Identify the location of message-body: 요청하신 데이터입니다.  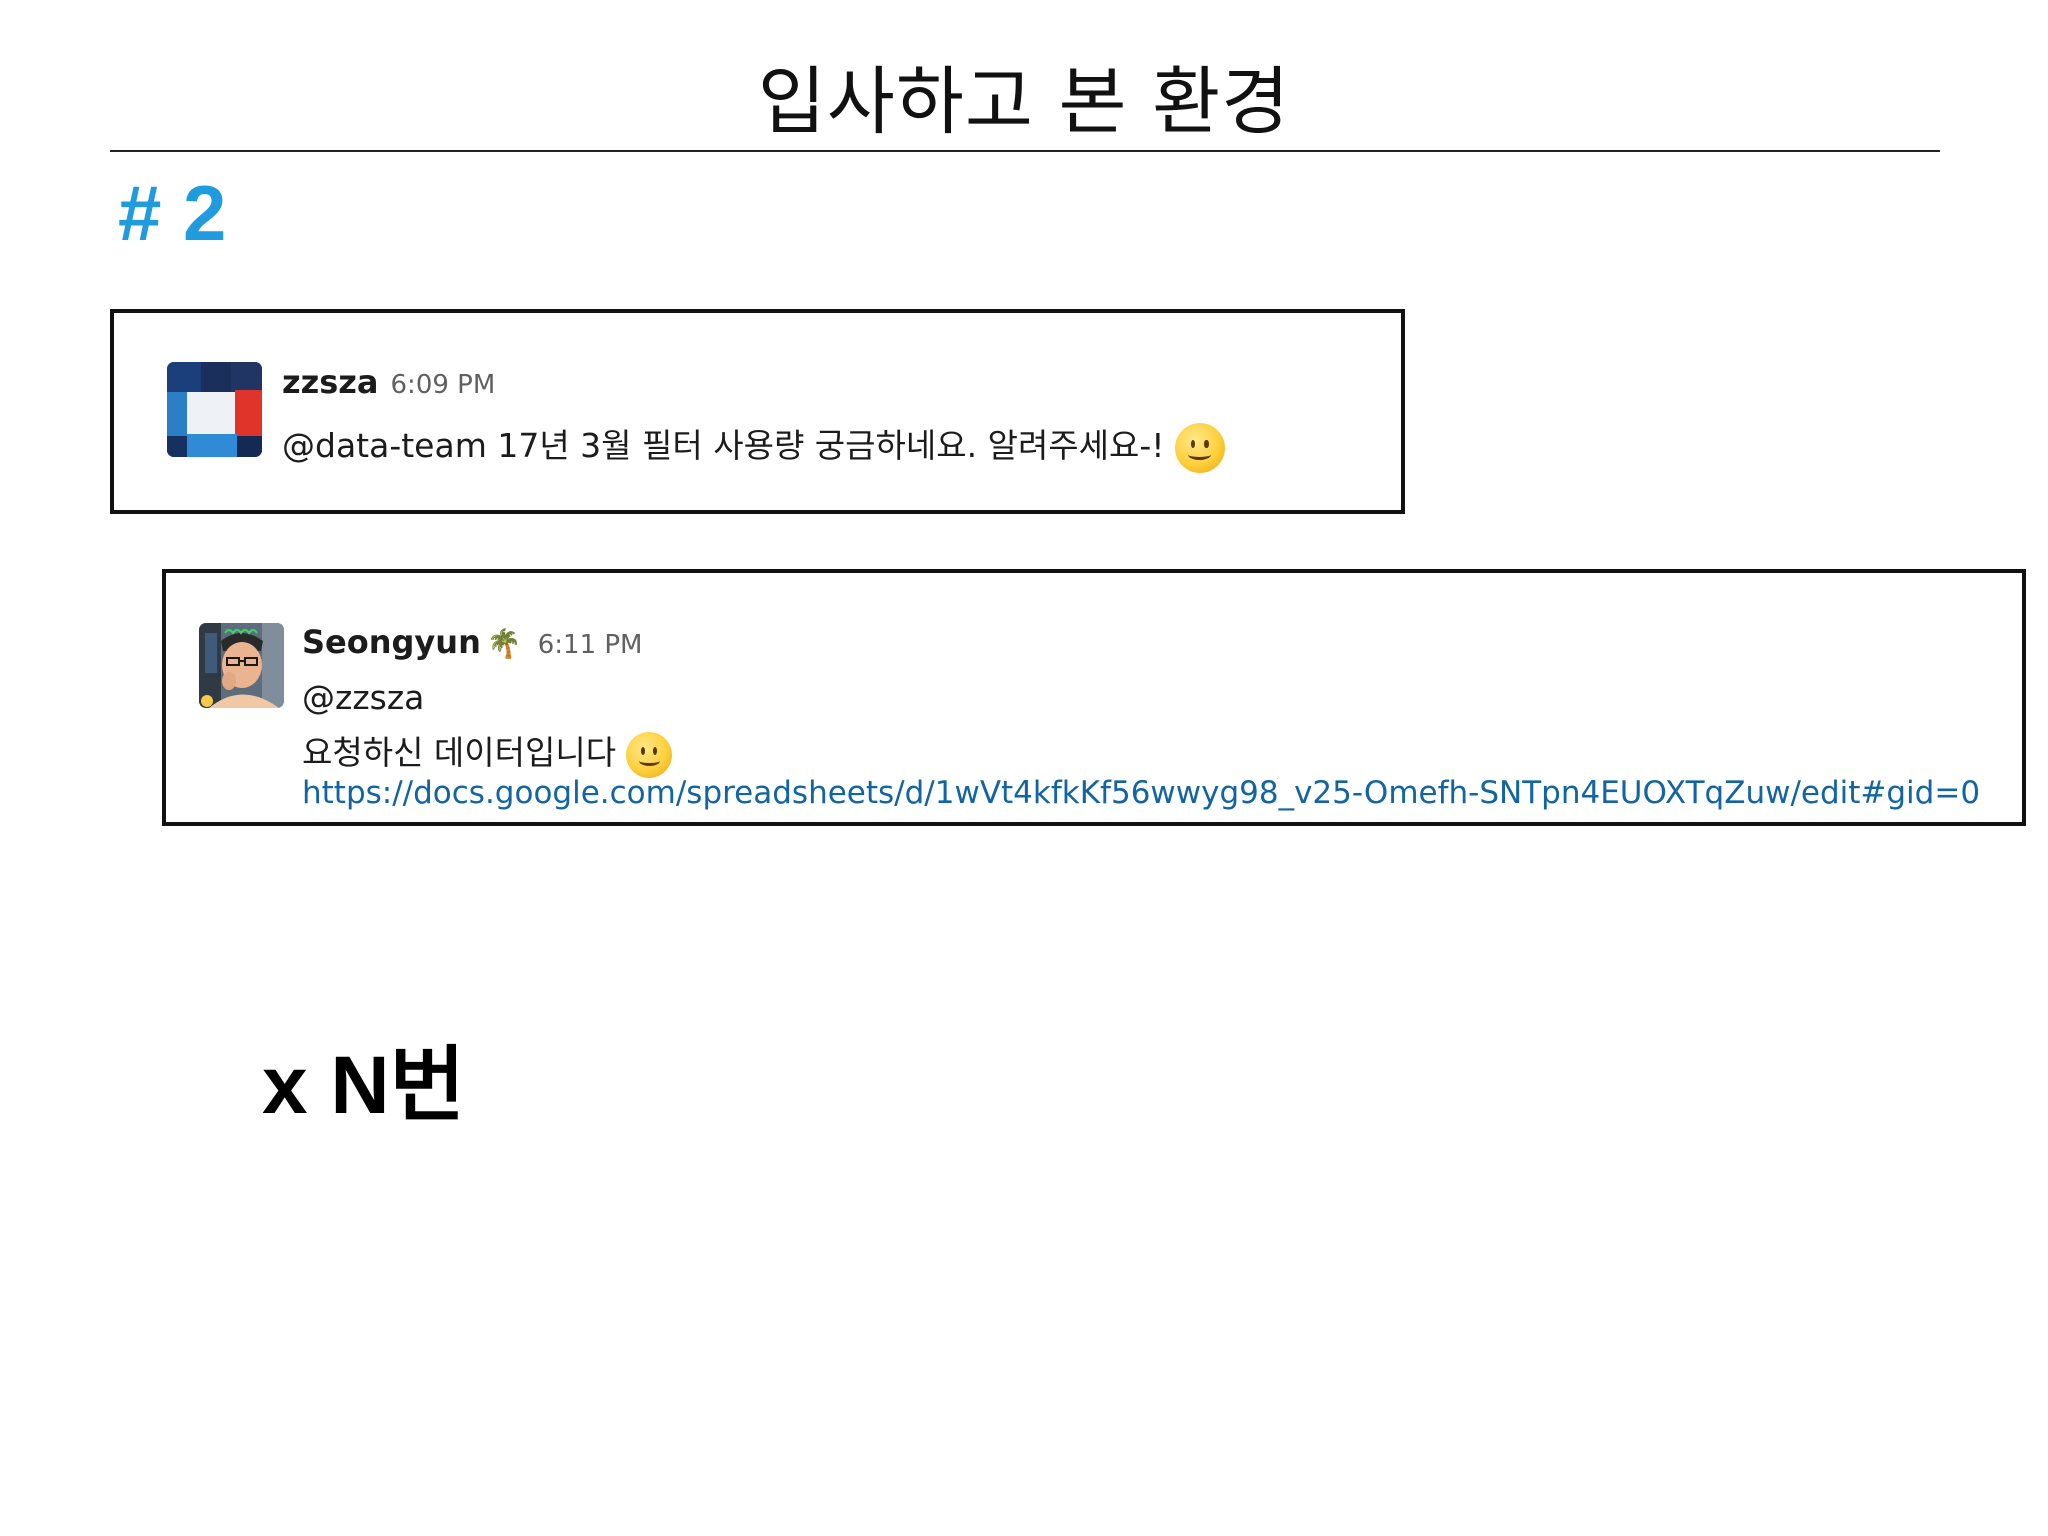
(459, 752).